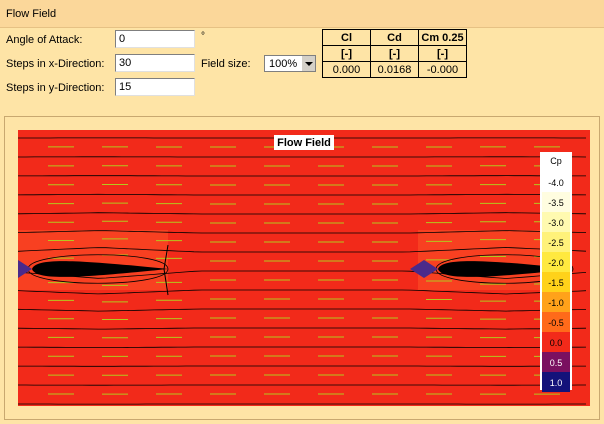 This screenshot has width=604, height=424. I want to click on field-size-select: 100%, so click(290, 63).